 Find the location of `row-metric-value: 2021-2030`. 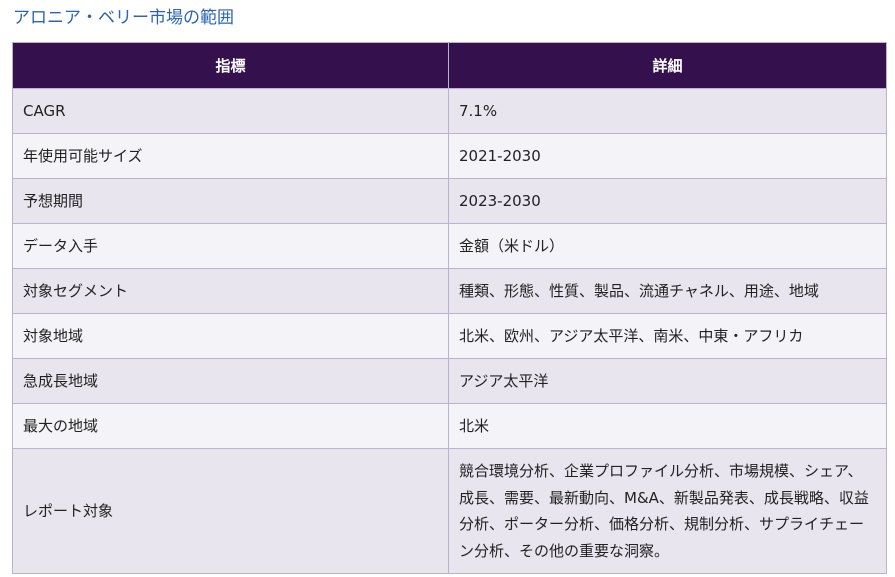

row-metric-value: 2021-2030 is located at coordinates (667, 156).